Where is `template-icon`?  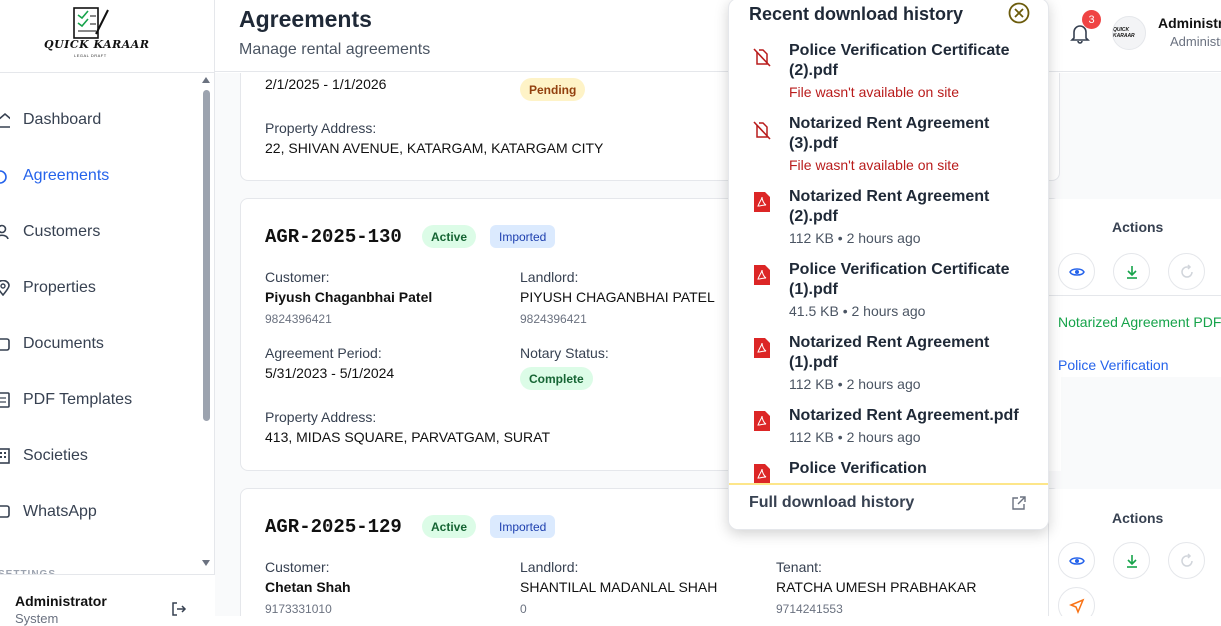
template-icon is located at coordinates (5, 400).